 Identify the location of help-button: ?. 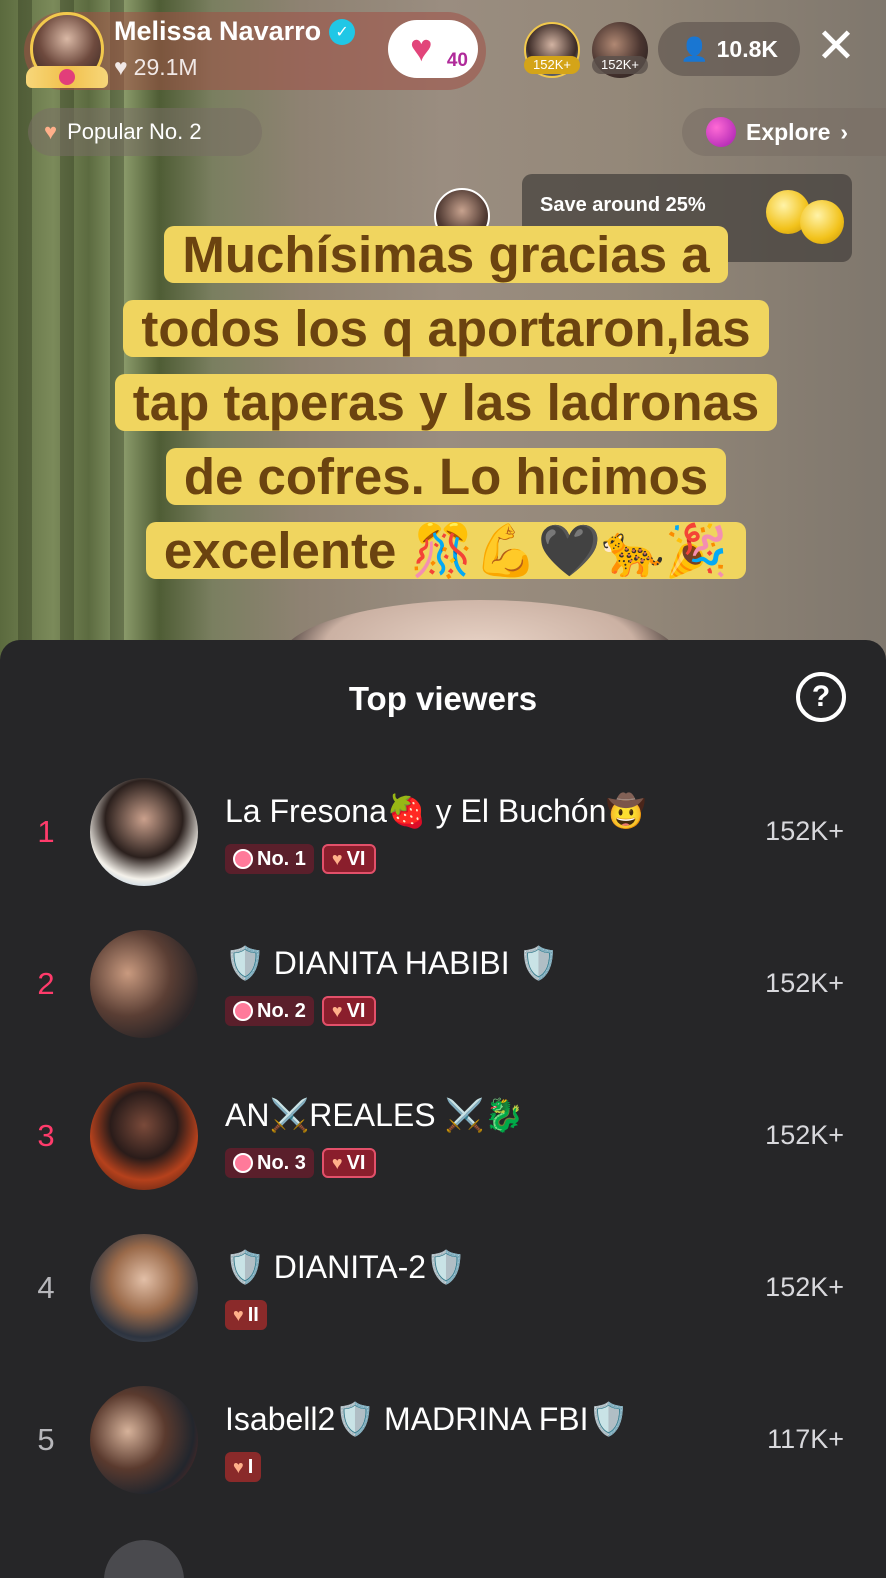
(821, 697).